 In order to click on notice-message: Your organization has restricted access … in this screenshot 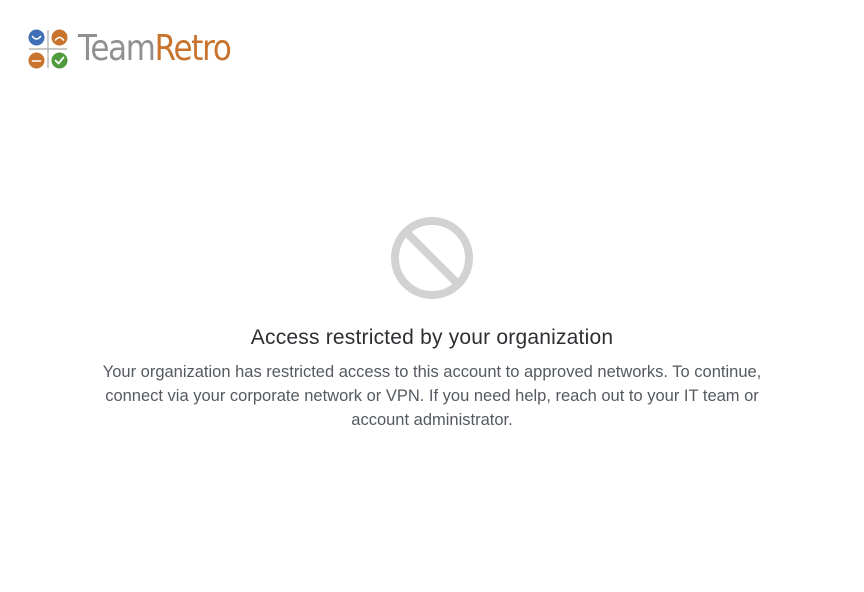, I will do `click(432, 396)`.